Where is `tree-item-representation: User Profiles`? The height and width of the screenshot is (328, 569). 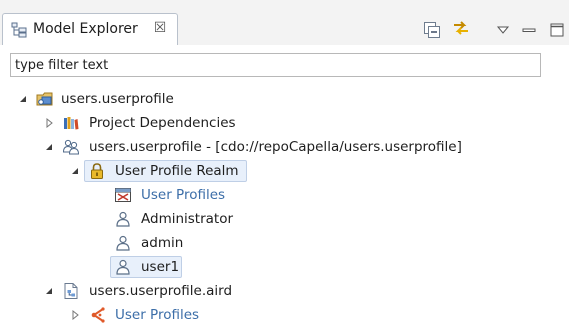 tree-item-representation: User Profiles is located at coordinates (124, 315).